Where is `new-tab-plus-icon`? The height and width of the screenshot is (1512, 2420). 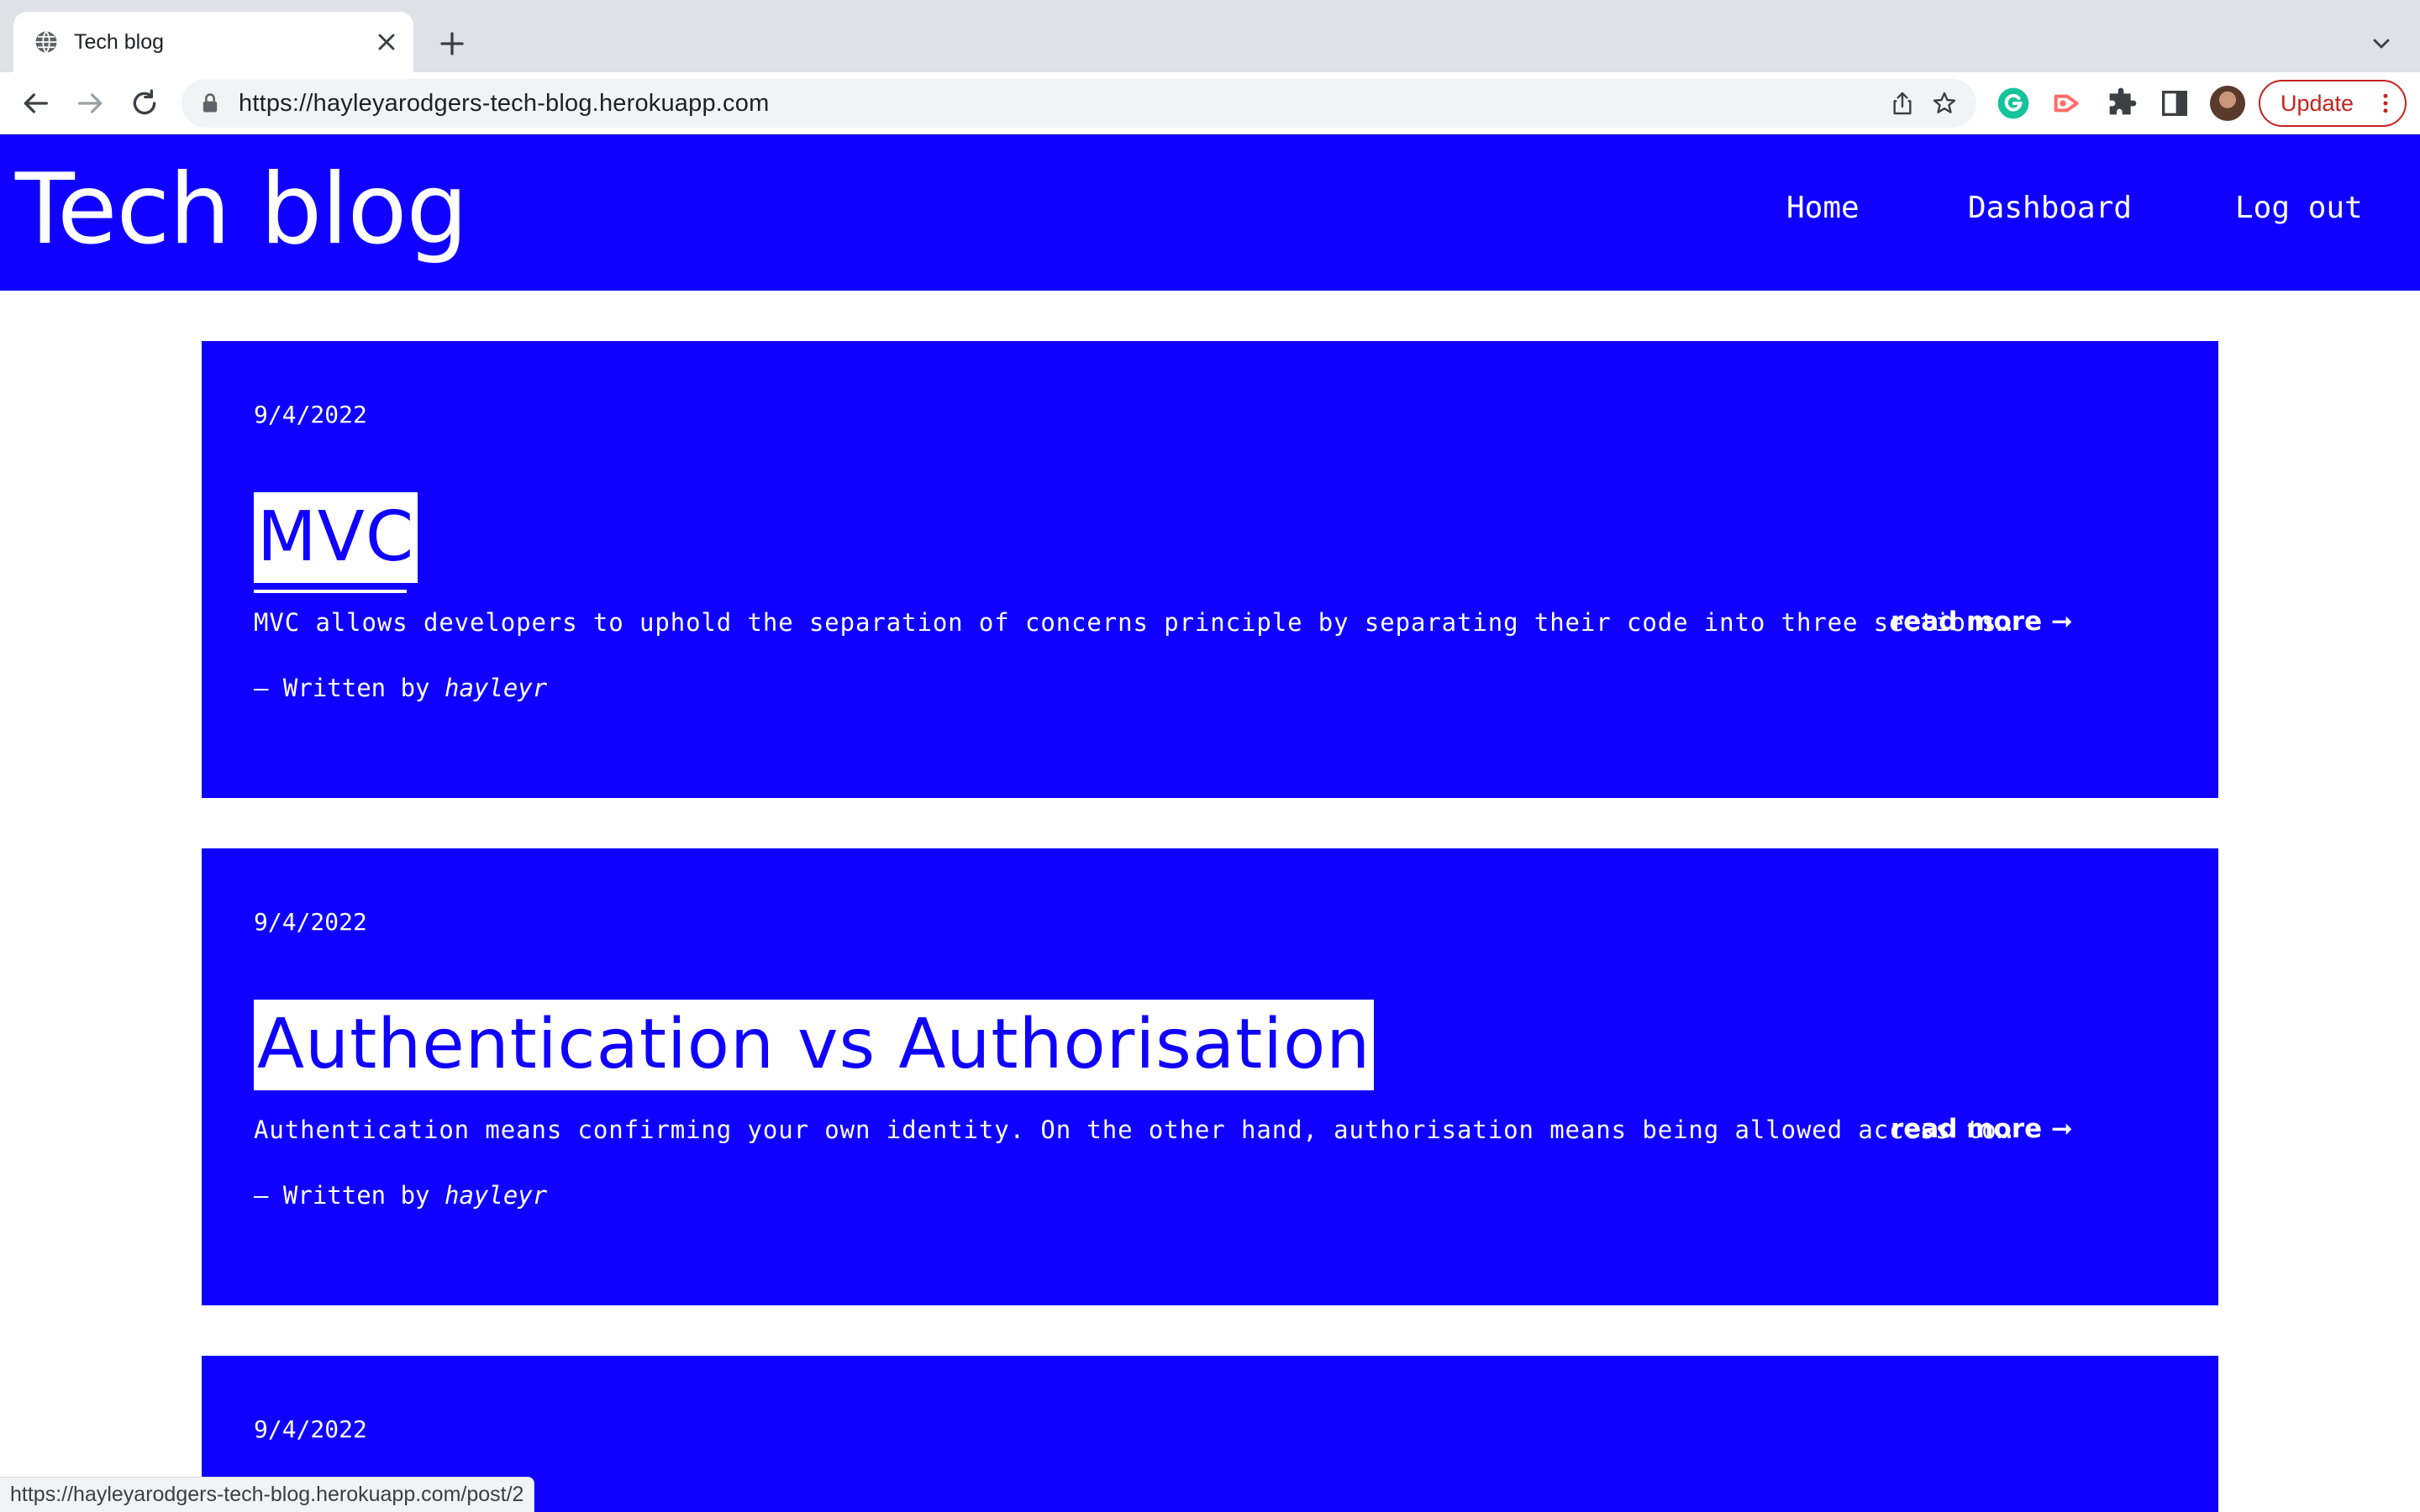
new-tab-plus-icon is located at coordinates (452, 44).